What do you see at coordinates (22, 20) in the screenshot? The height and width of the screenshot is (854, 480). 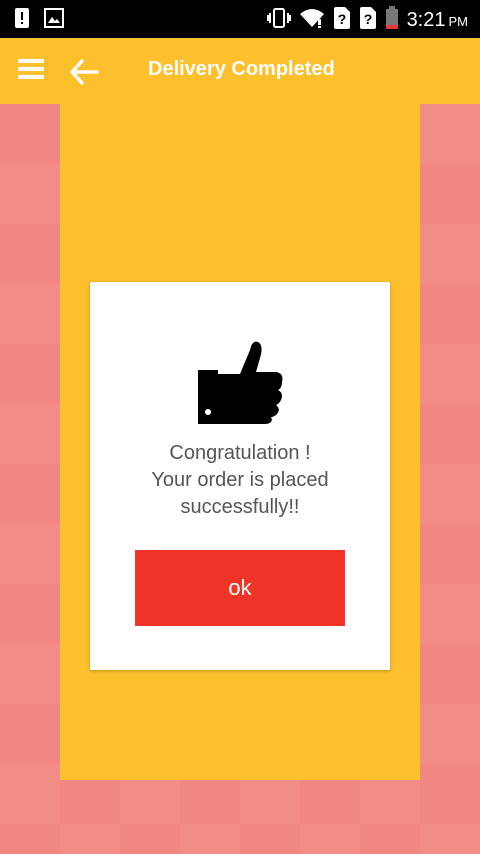 I see `alert-icon` at bounding box center [22, 20].